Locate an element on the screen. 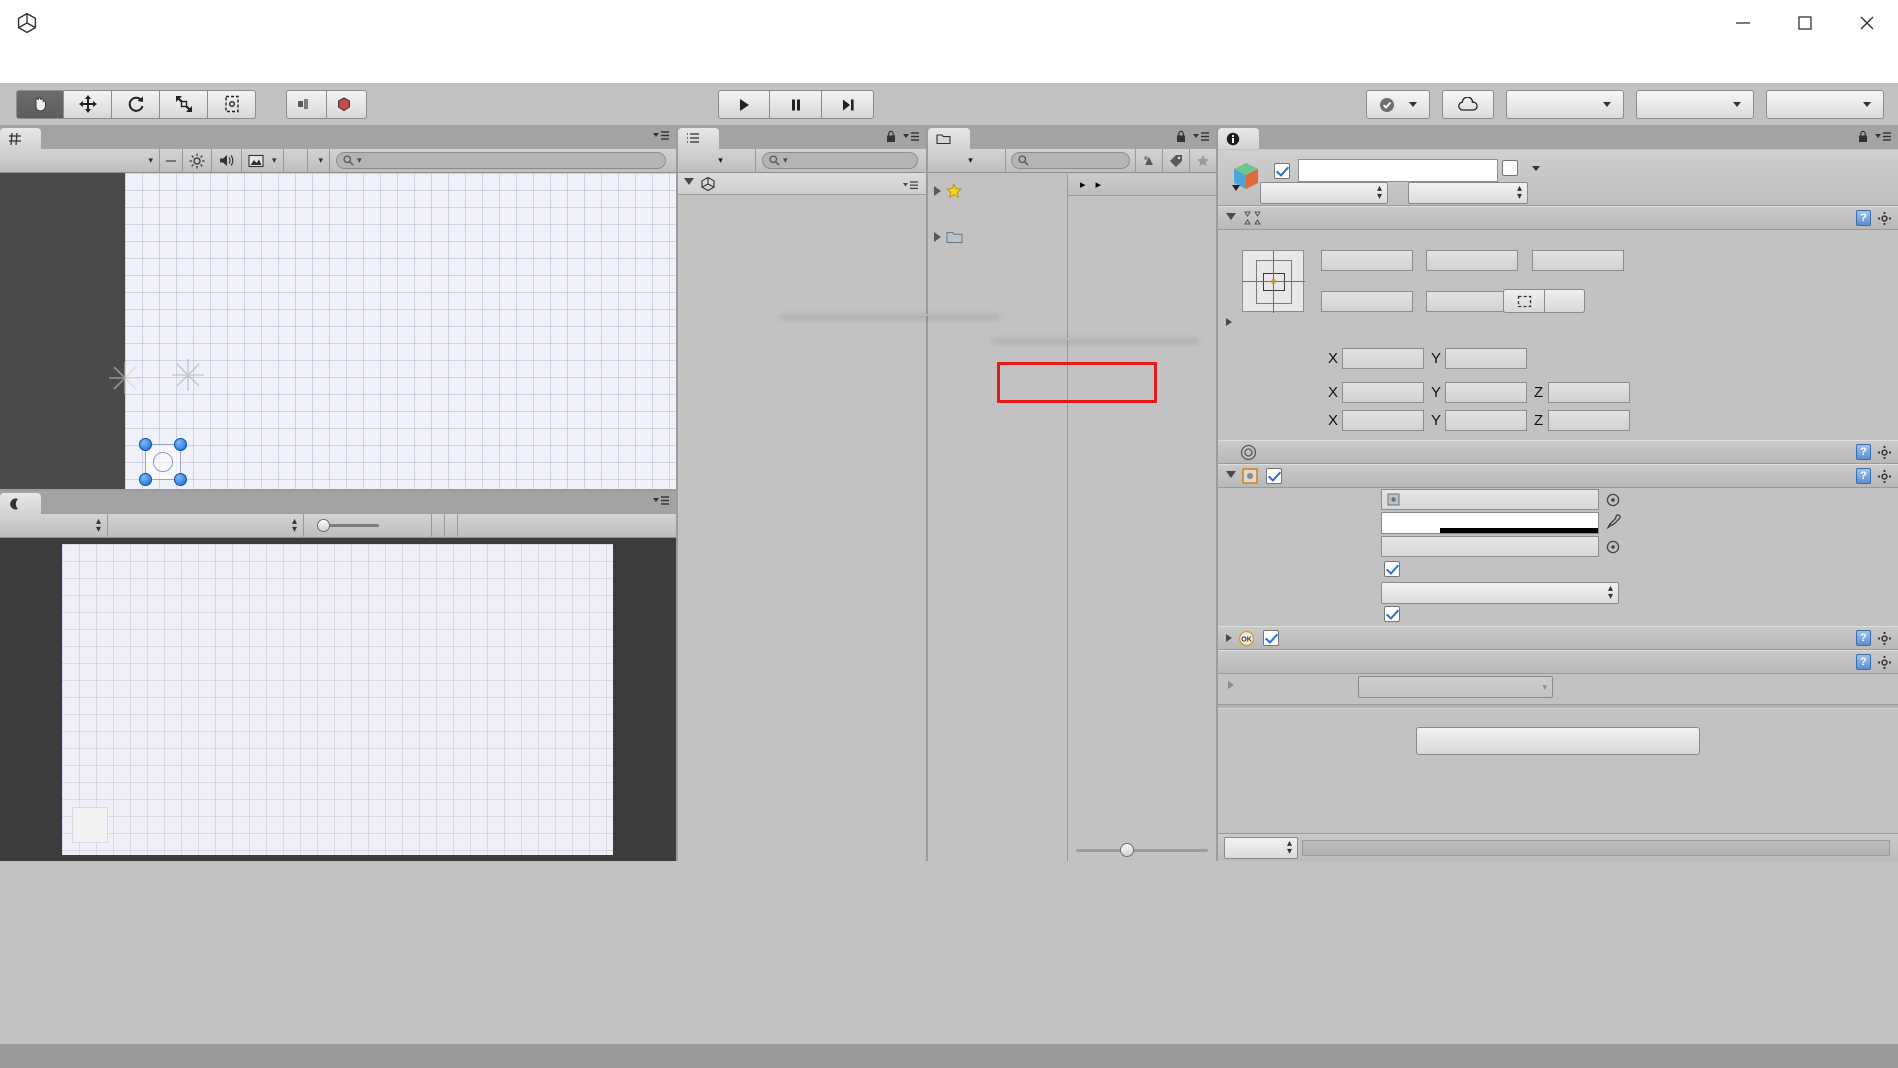 This screenshot has height=1068, width=1898. game-tab-menu is located at coordinates (661, 501).